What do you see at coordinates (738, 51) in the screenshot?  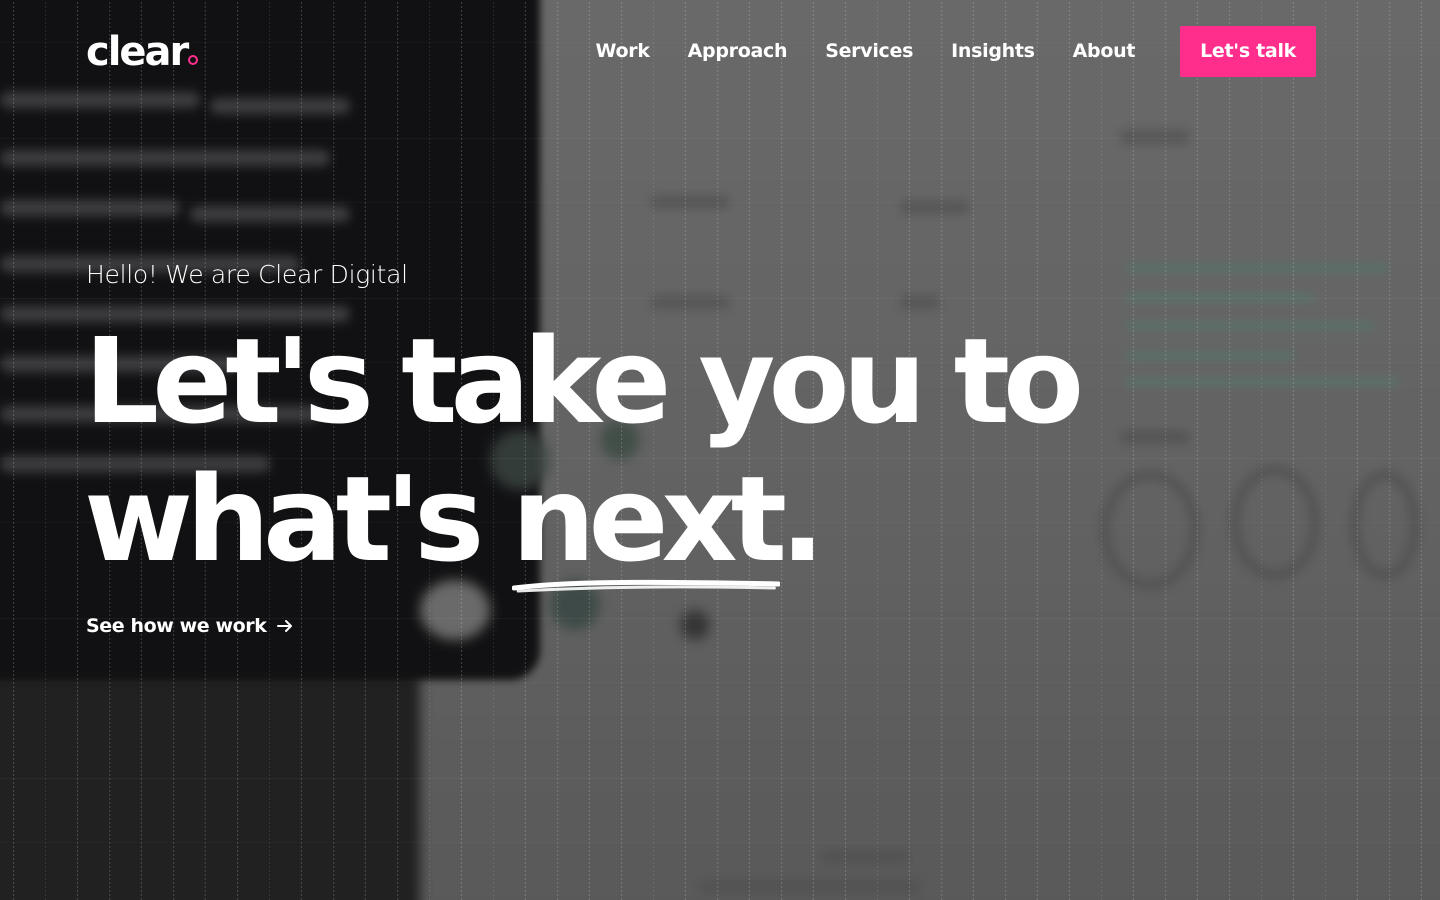 I see `nav-link-approach: Approach` at bounding box center [738, 51].